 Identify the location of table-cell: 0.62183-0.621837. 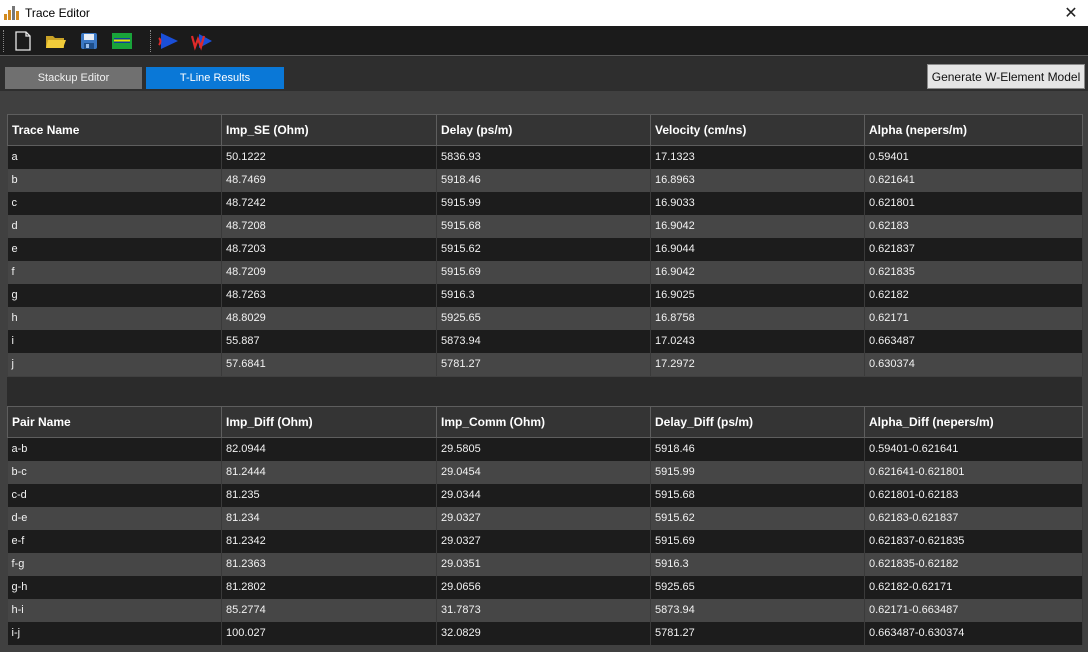
(973, 518).